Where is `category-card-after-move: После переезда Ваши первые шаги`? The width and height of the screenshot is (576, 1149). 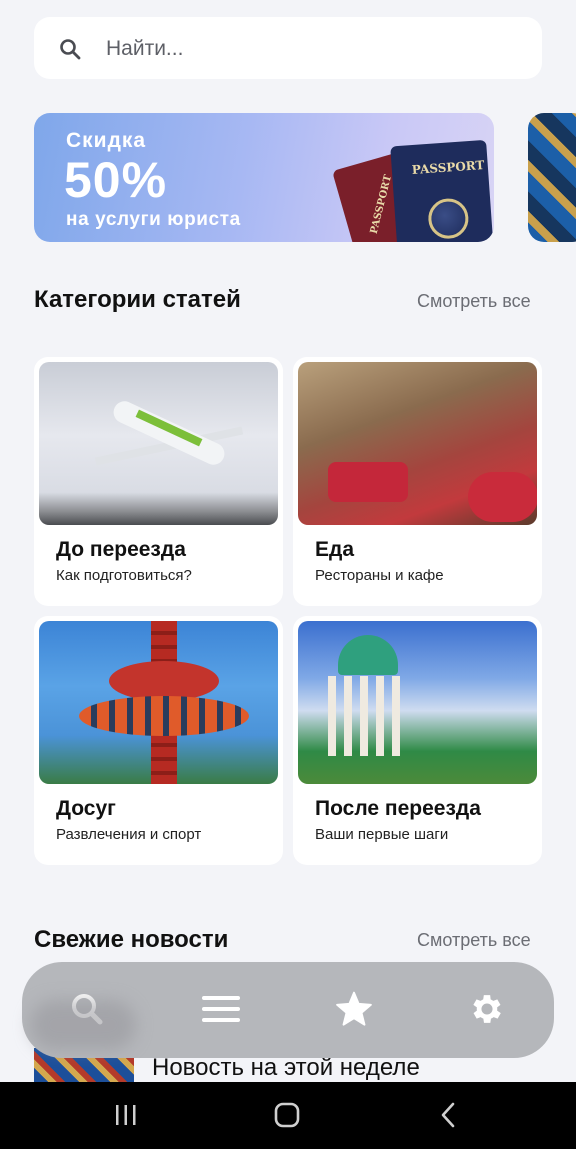
category-card-after-move: После переезда Ваши первые шаги is located at coordinates (417, 740).